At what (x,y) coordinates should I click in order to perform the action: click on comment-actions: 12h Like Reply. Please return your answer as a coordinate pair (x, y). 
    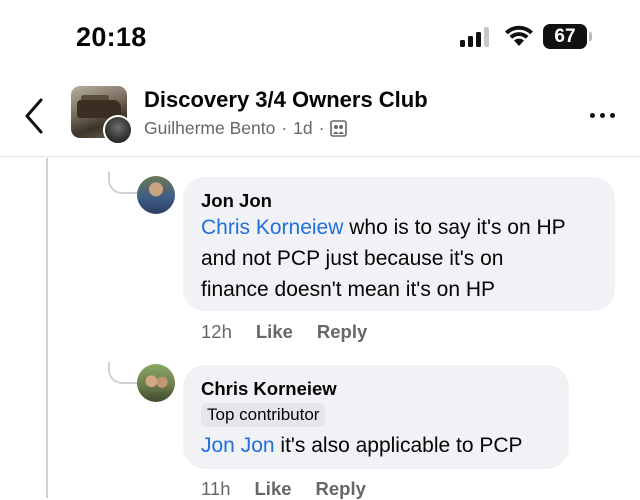
    Looking at the image, I should click on (284, 332).